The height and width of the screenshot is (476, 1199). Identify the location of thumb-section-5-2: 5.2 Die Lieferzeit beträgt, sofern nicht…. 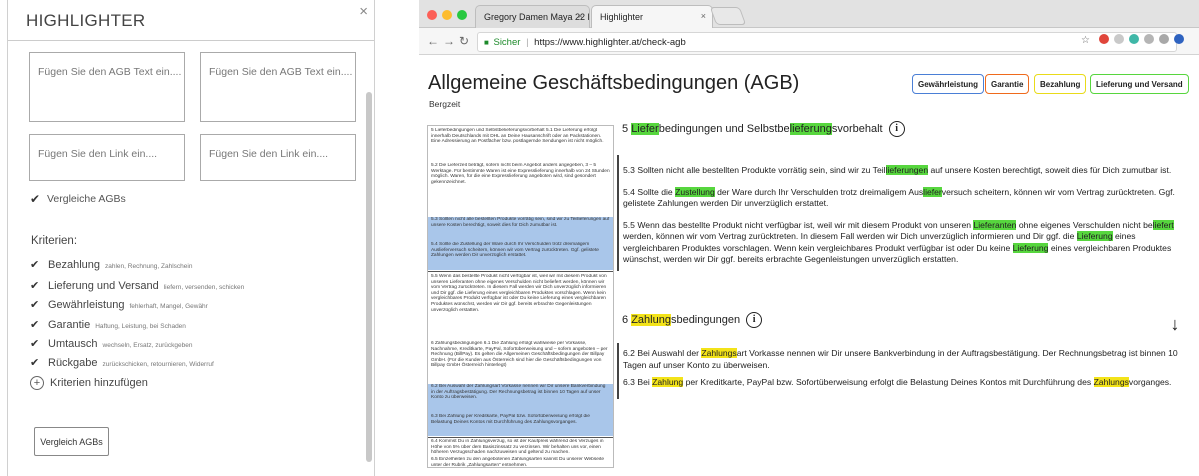
(520, 174).